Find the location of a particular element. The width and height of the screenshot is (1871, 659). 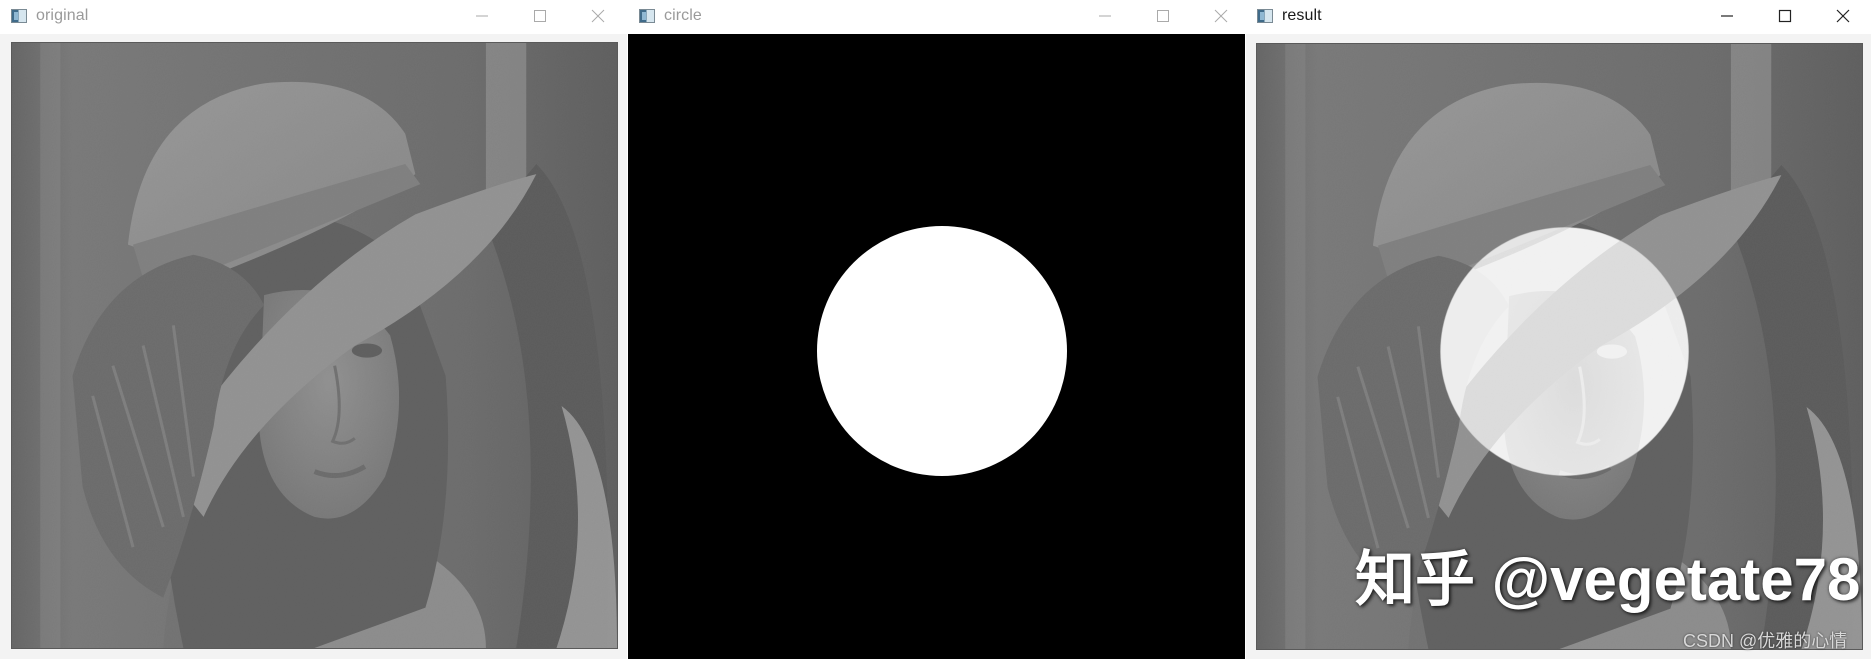

window-titlebar: result is located at coordinates (1558, 17).